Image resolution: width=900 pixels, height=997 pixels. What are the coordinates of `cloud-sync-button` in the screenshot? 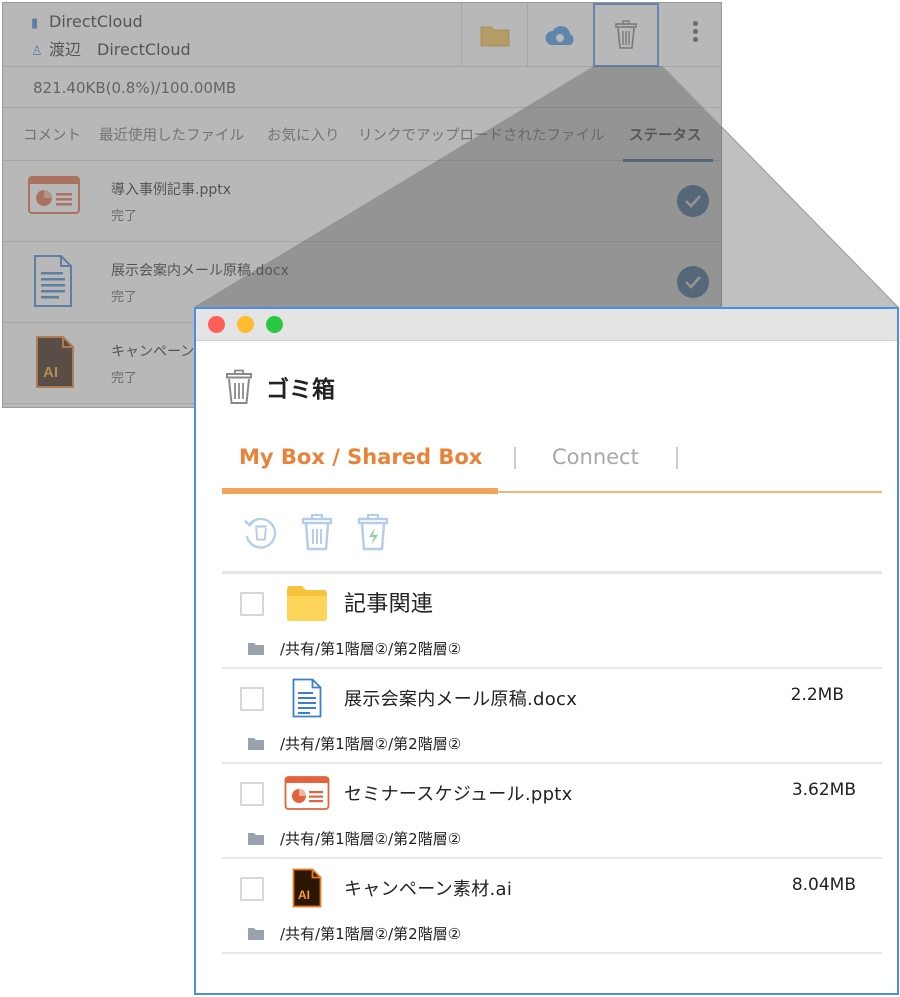 It's located at (560, 35).